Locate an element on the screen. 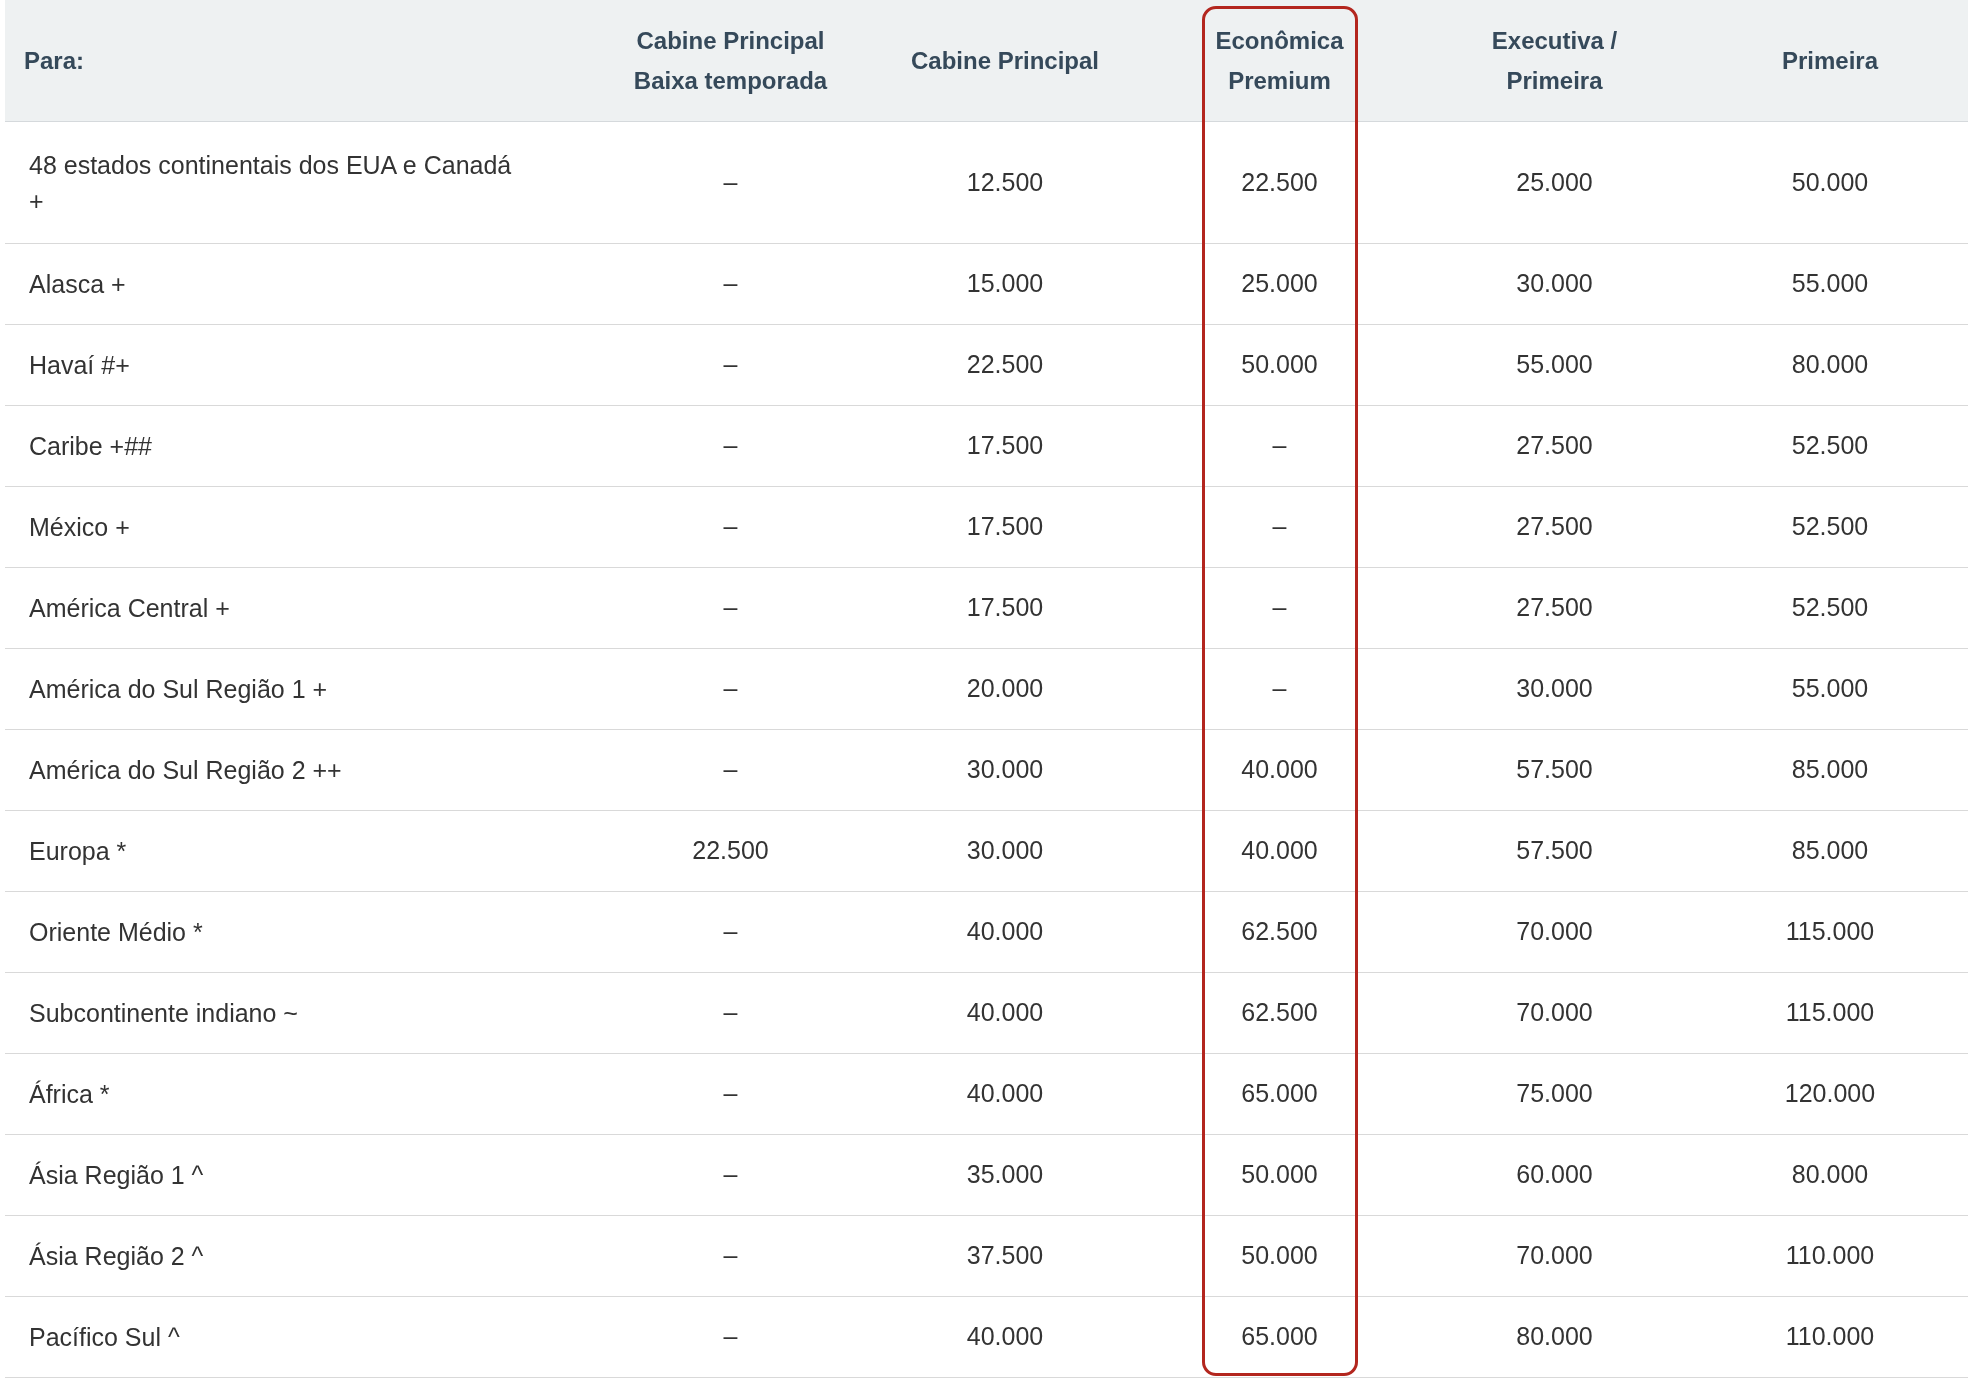 The height and width of the screenshot is (1388, 1974). miles-cell-text: 15.000 is located at coordinates (1005, 284).